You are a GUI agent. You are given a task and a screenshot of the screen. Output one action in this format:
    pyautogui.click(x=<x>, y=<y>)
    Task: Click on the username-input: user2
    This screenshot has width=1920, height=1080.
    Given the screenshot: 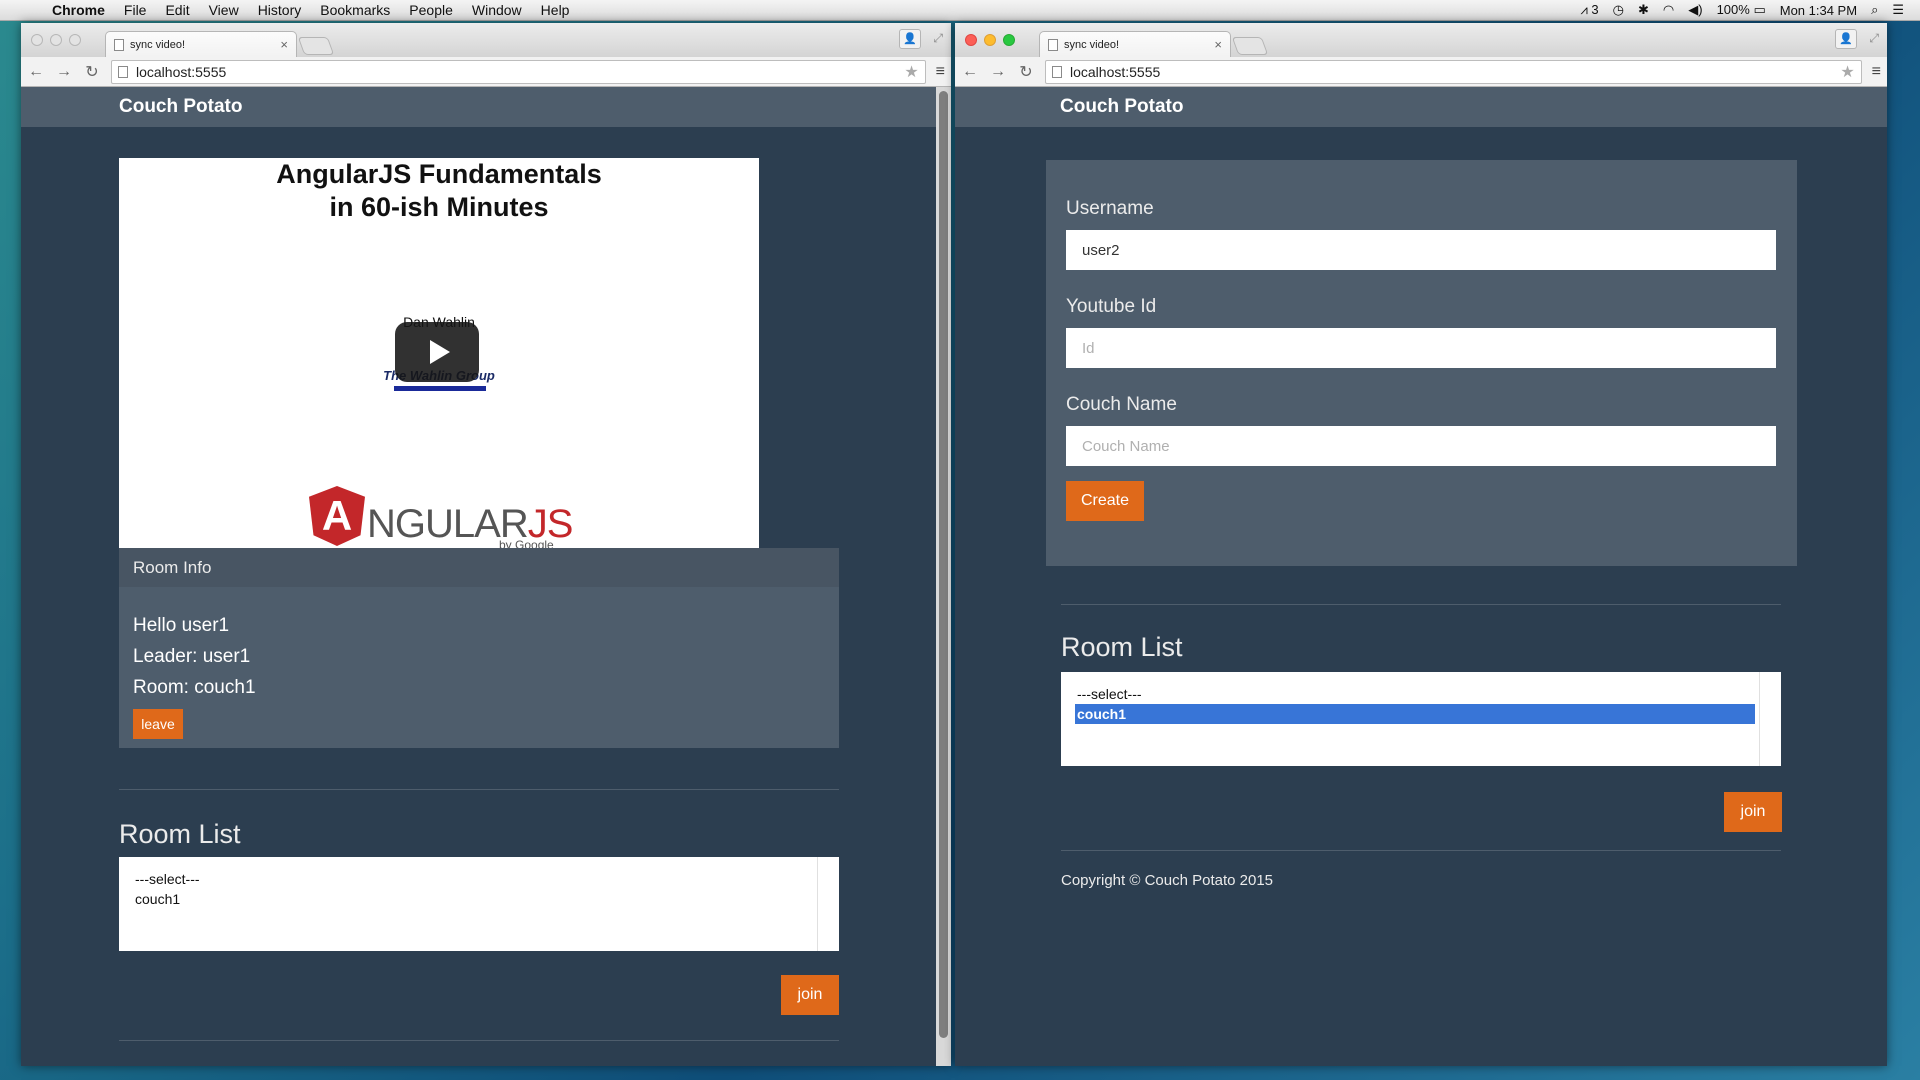 What is the action you would take?
    pyautogui.click(x=1421, y=250)
    